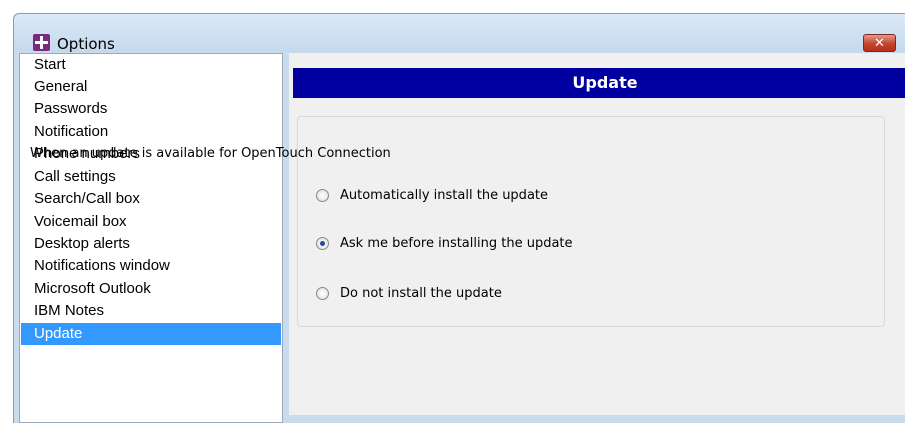  Describe the element at coordinates (151, 266) in the screenshot. I see `sidebar-item-notifications-window: Notifications window` at that location.